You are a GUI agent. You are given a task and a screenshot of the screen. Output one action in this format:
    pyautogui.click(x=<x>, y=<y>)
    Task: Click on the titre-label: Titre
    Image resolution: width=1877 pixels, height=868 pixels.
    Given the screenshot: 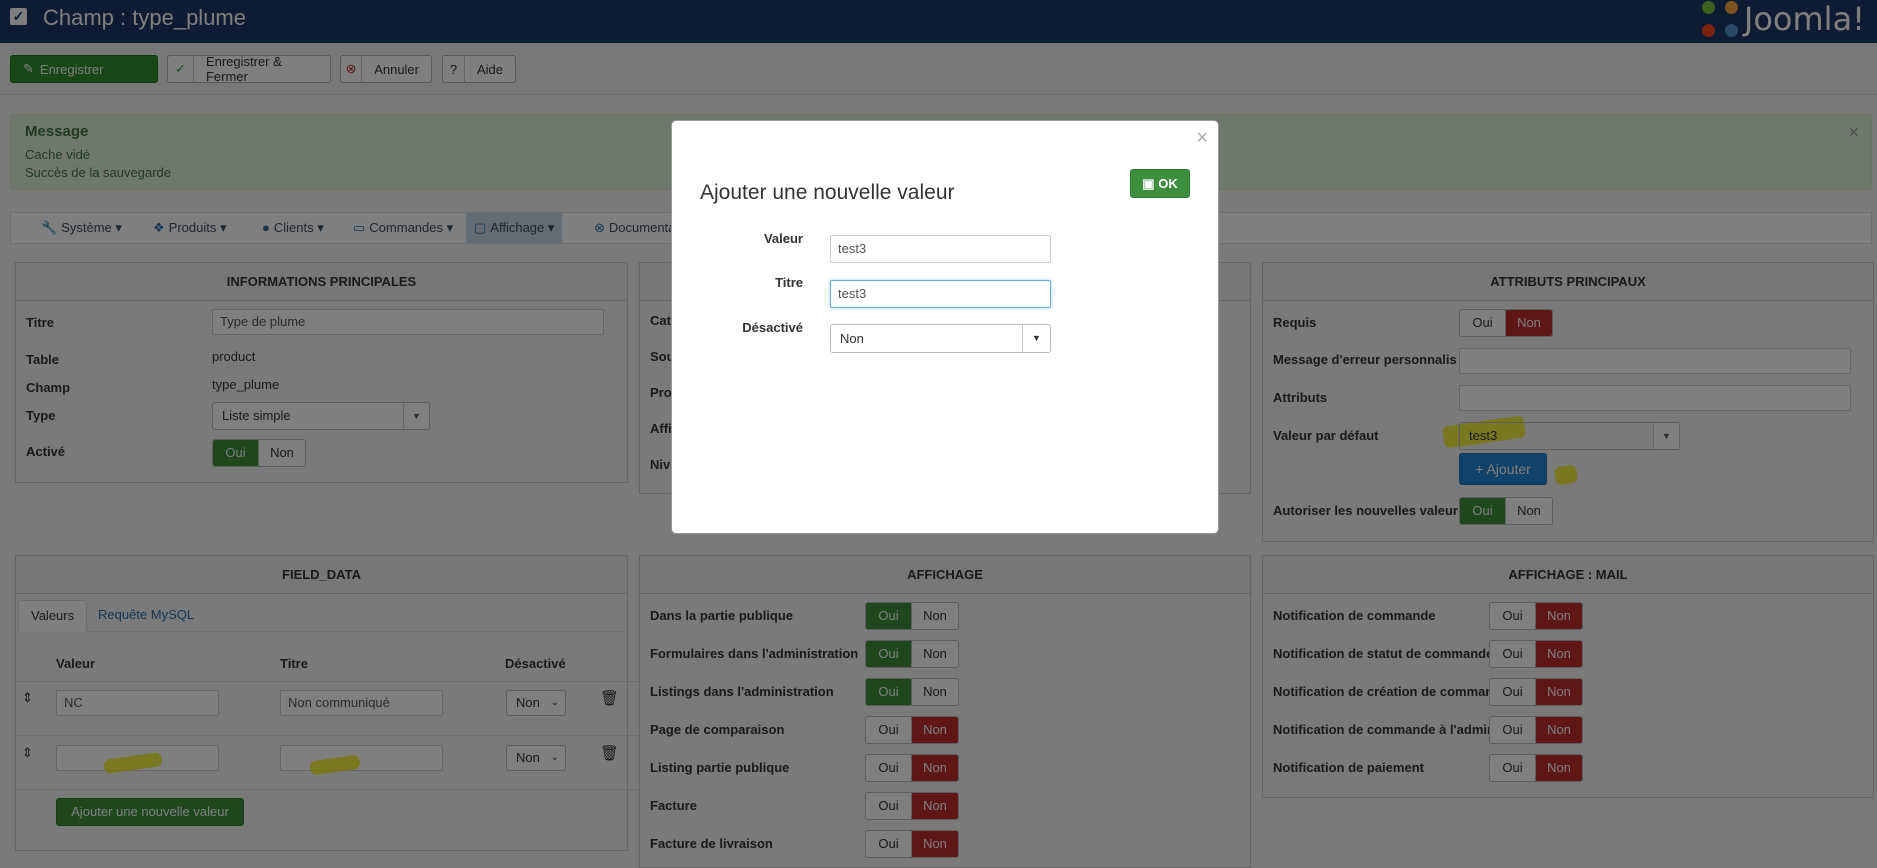 What is the action you would take?
    pyautogui.click(x=789, y=282)
    